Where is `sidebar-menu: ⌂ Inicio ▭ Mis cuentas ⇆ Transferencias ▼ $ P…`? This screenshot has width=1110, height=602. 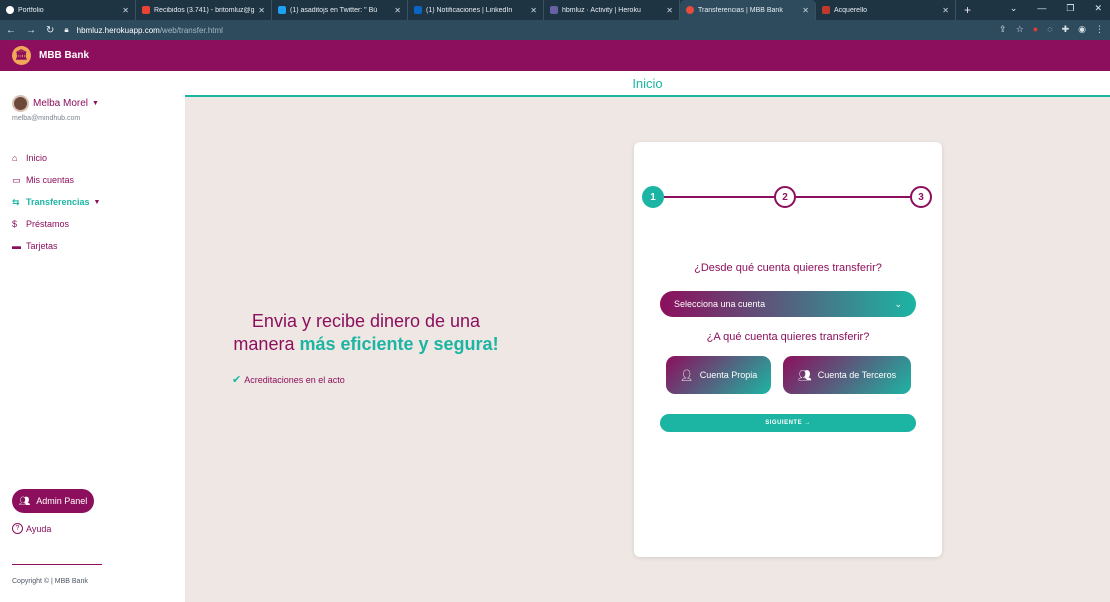
sidebar-menu: ⌂ Inicio ▭ Mis cuentas ⇆ Transferencias ▼ $ P… is located at coordinates (56, 202).